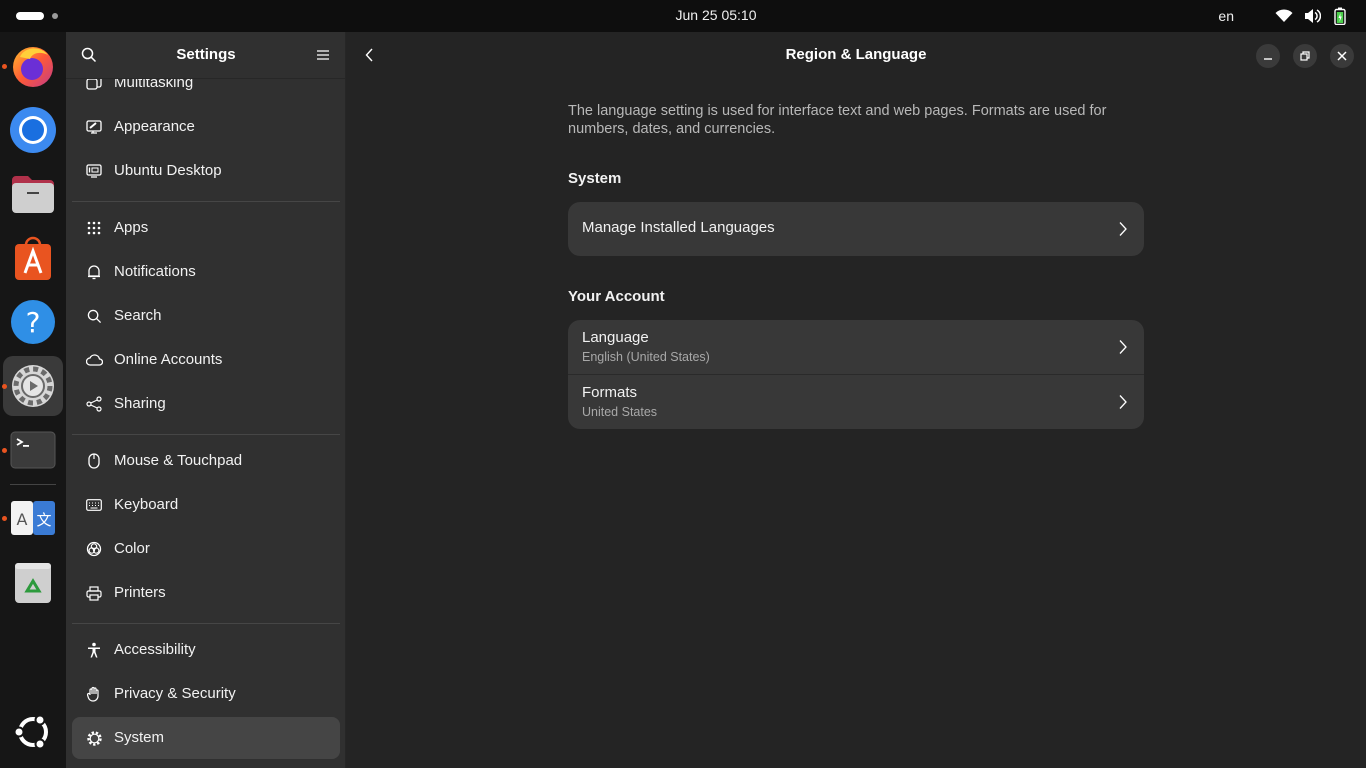 This screenshot has height=768, width=1366. What do you see at coordinates (206, 738) in the screenshot?
I see `sidebar-item-system: System` at bounding box center [206, 738].